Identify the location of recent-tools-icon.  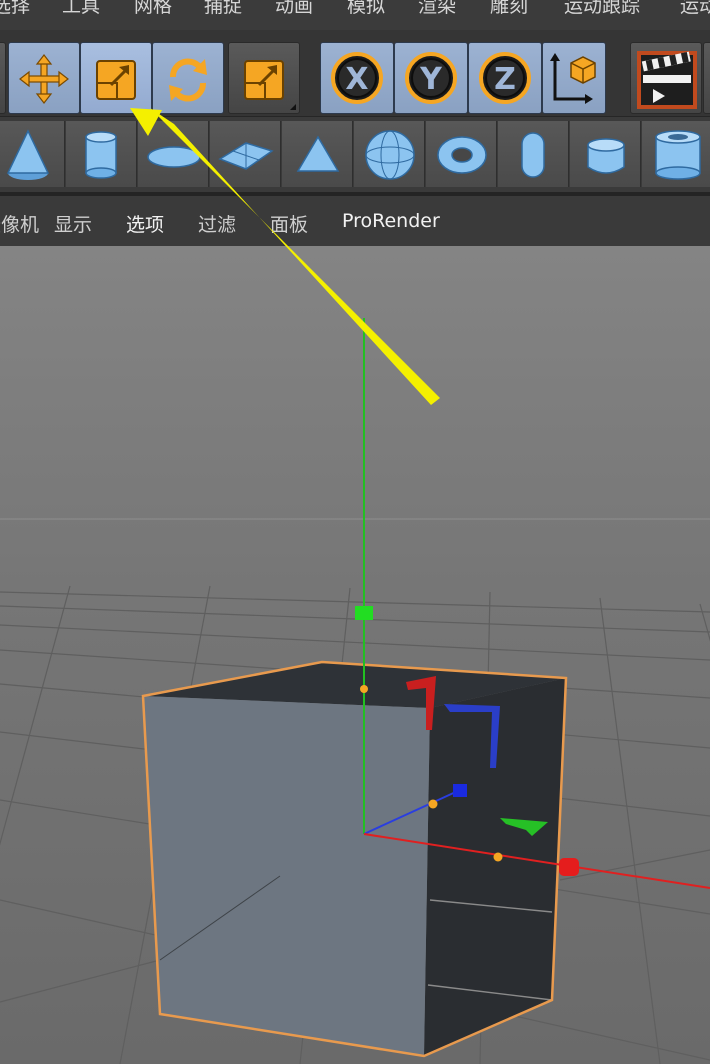
(264, 80).